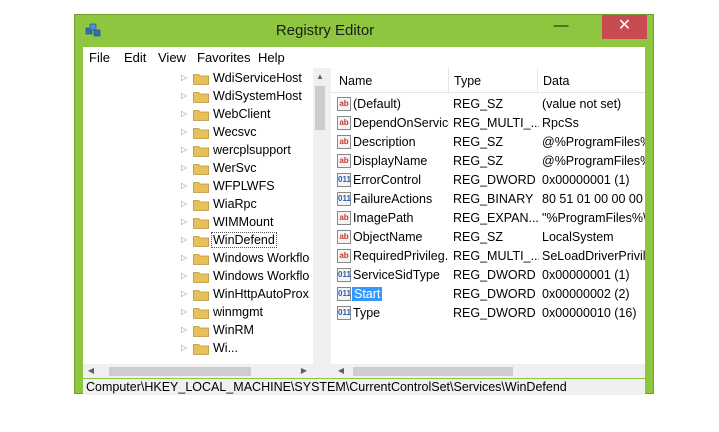 This screenshot has height=432, width=719. I want to click on tree-vertical-scroll-thumb, so click(320, 108).